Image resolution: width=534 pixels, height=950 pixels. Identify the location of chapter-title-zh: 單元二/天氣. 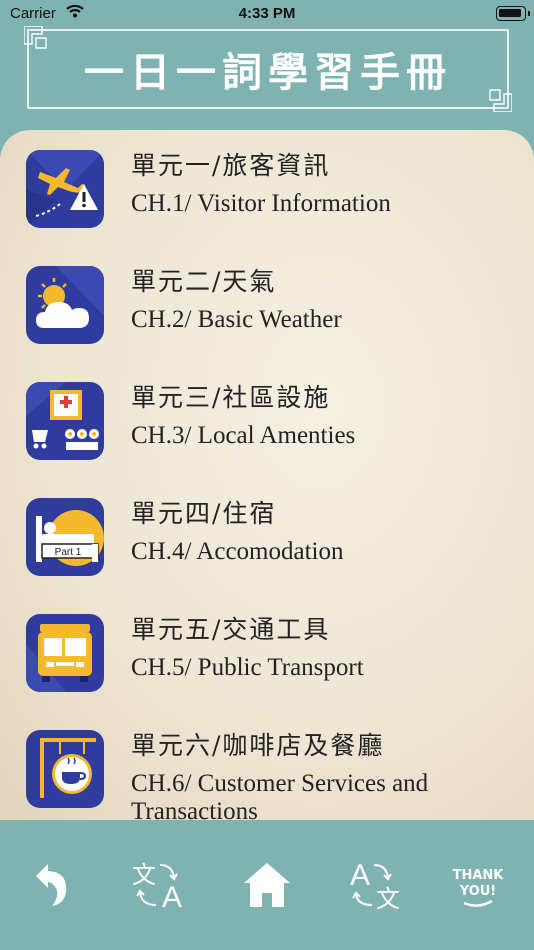
(204, 281).